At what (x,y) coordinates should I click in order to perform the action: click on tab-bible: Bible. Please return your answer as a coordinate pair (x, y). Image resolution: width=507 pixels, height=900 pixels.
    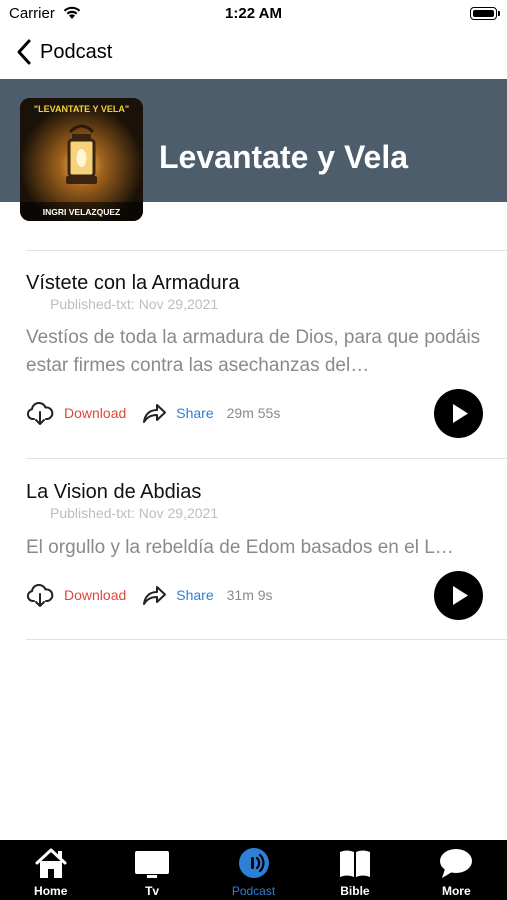
    Looking at the image, I should click on (354, 870).